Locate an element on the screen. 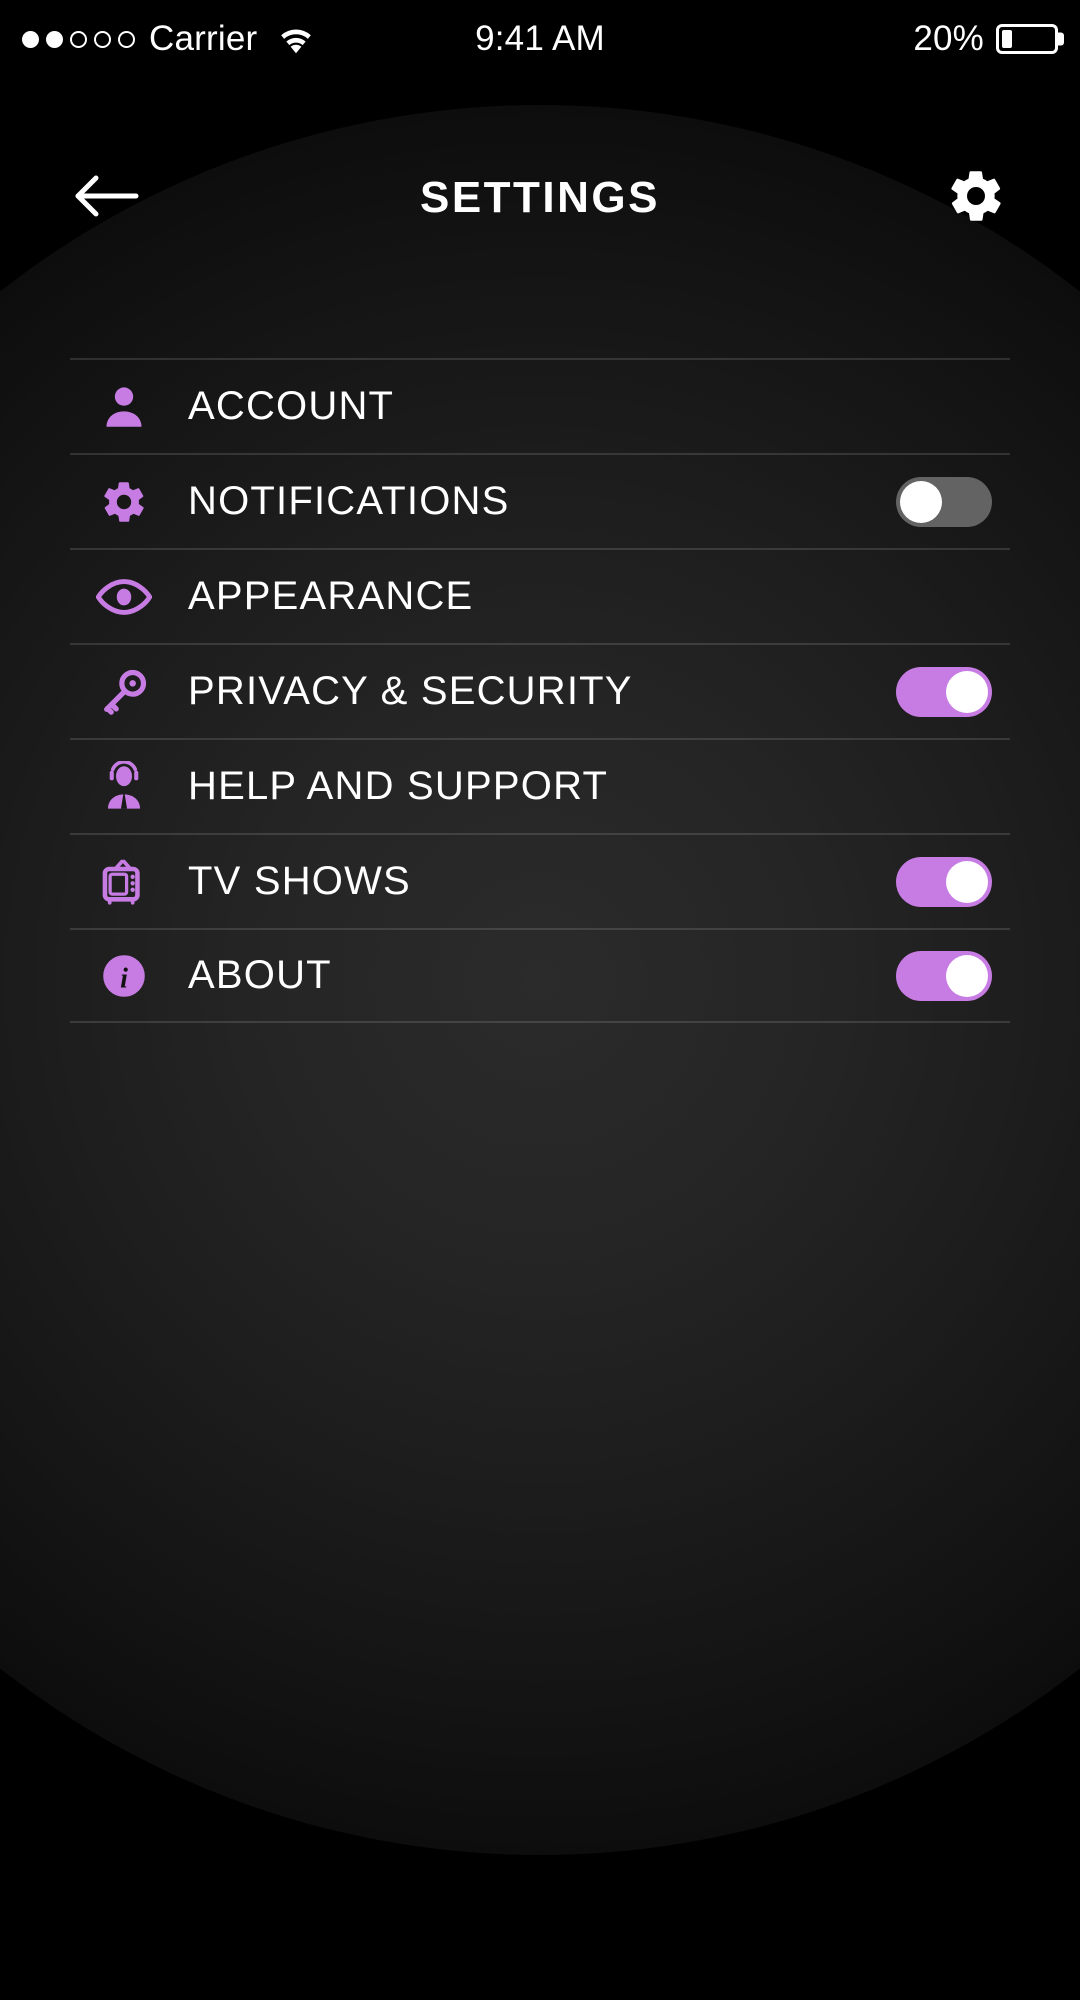 Image resolution: width=1080 pixels, height=2000 pixels. svg-text: i is located at coordinates (124, 978).